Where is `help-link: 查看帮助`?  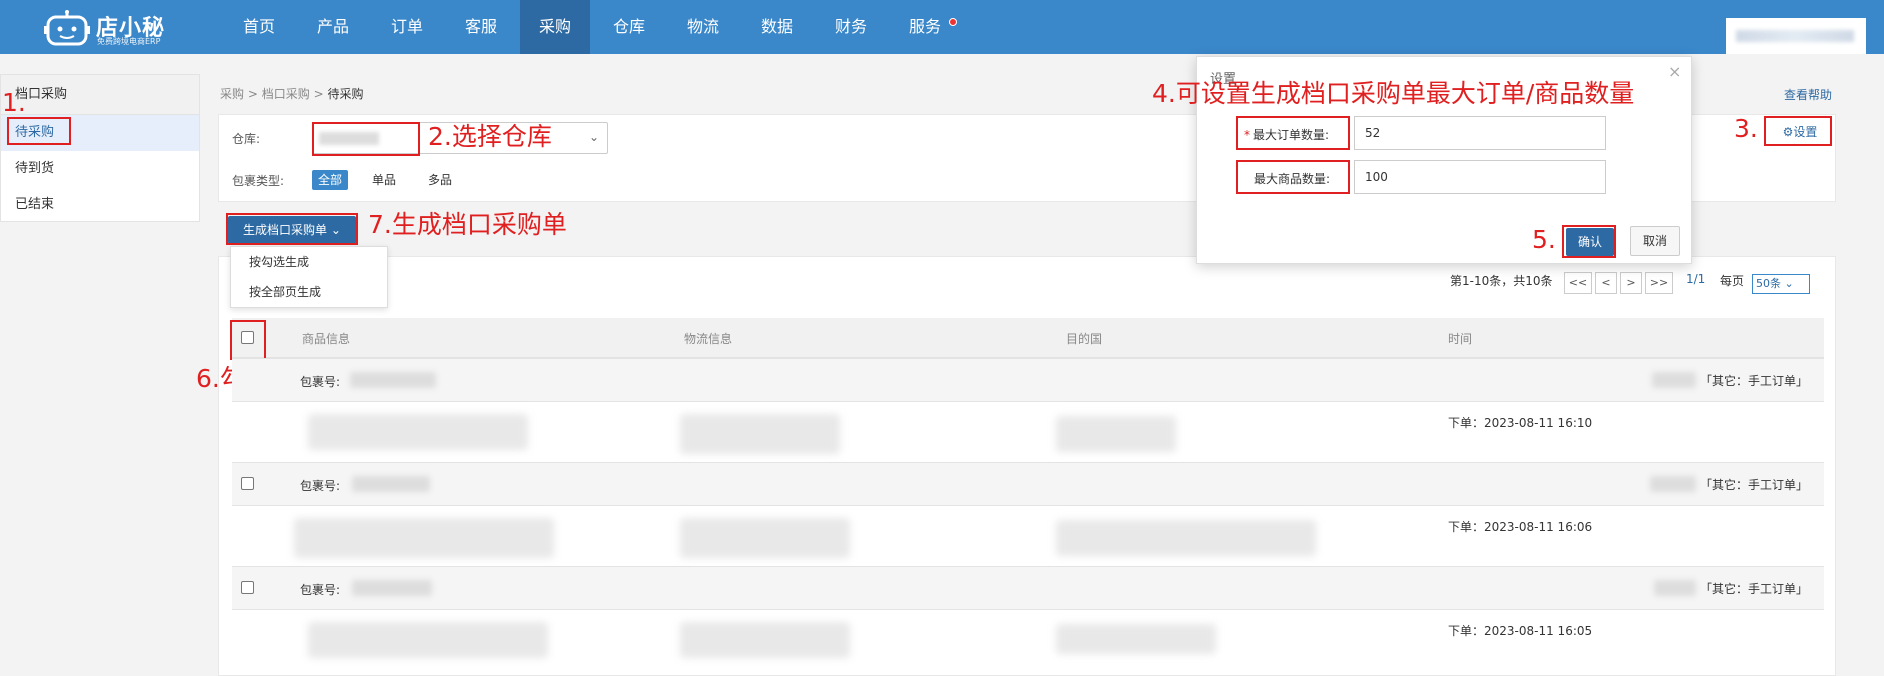
help-link: 查看帮助 is located at coordinates (1808, 94).